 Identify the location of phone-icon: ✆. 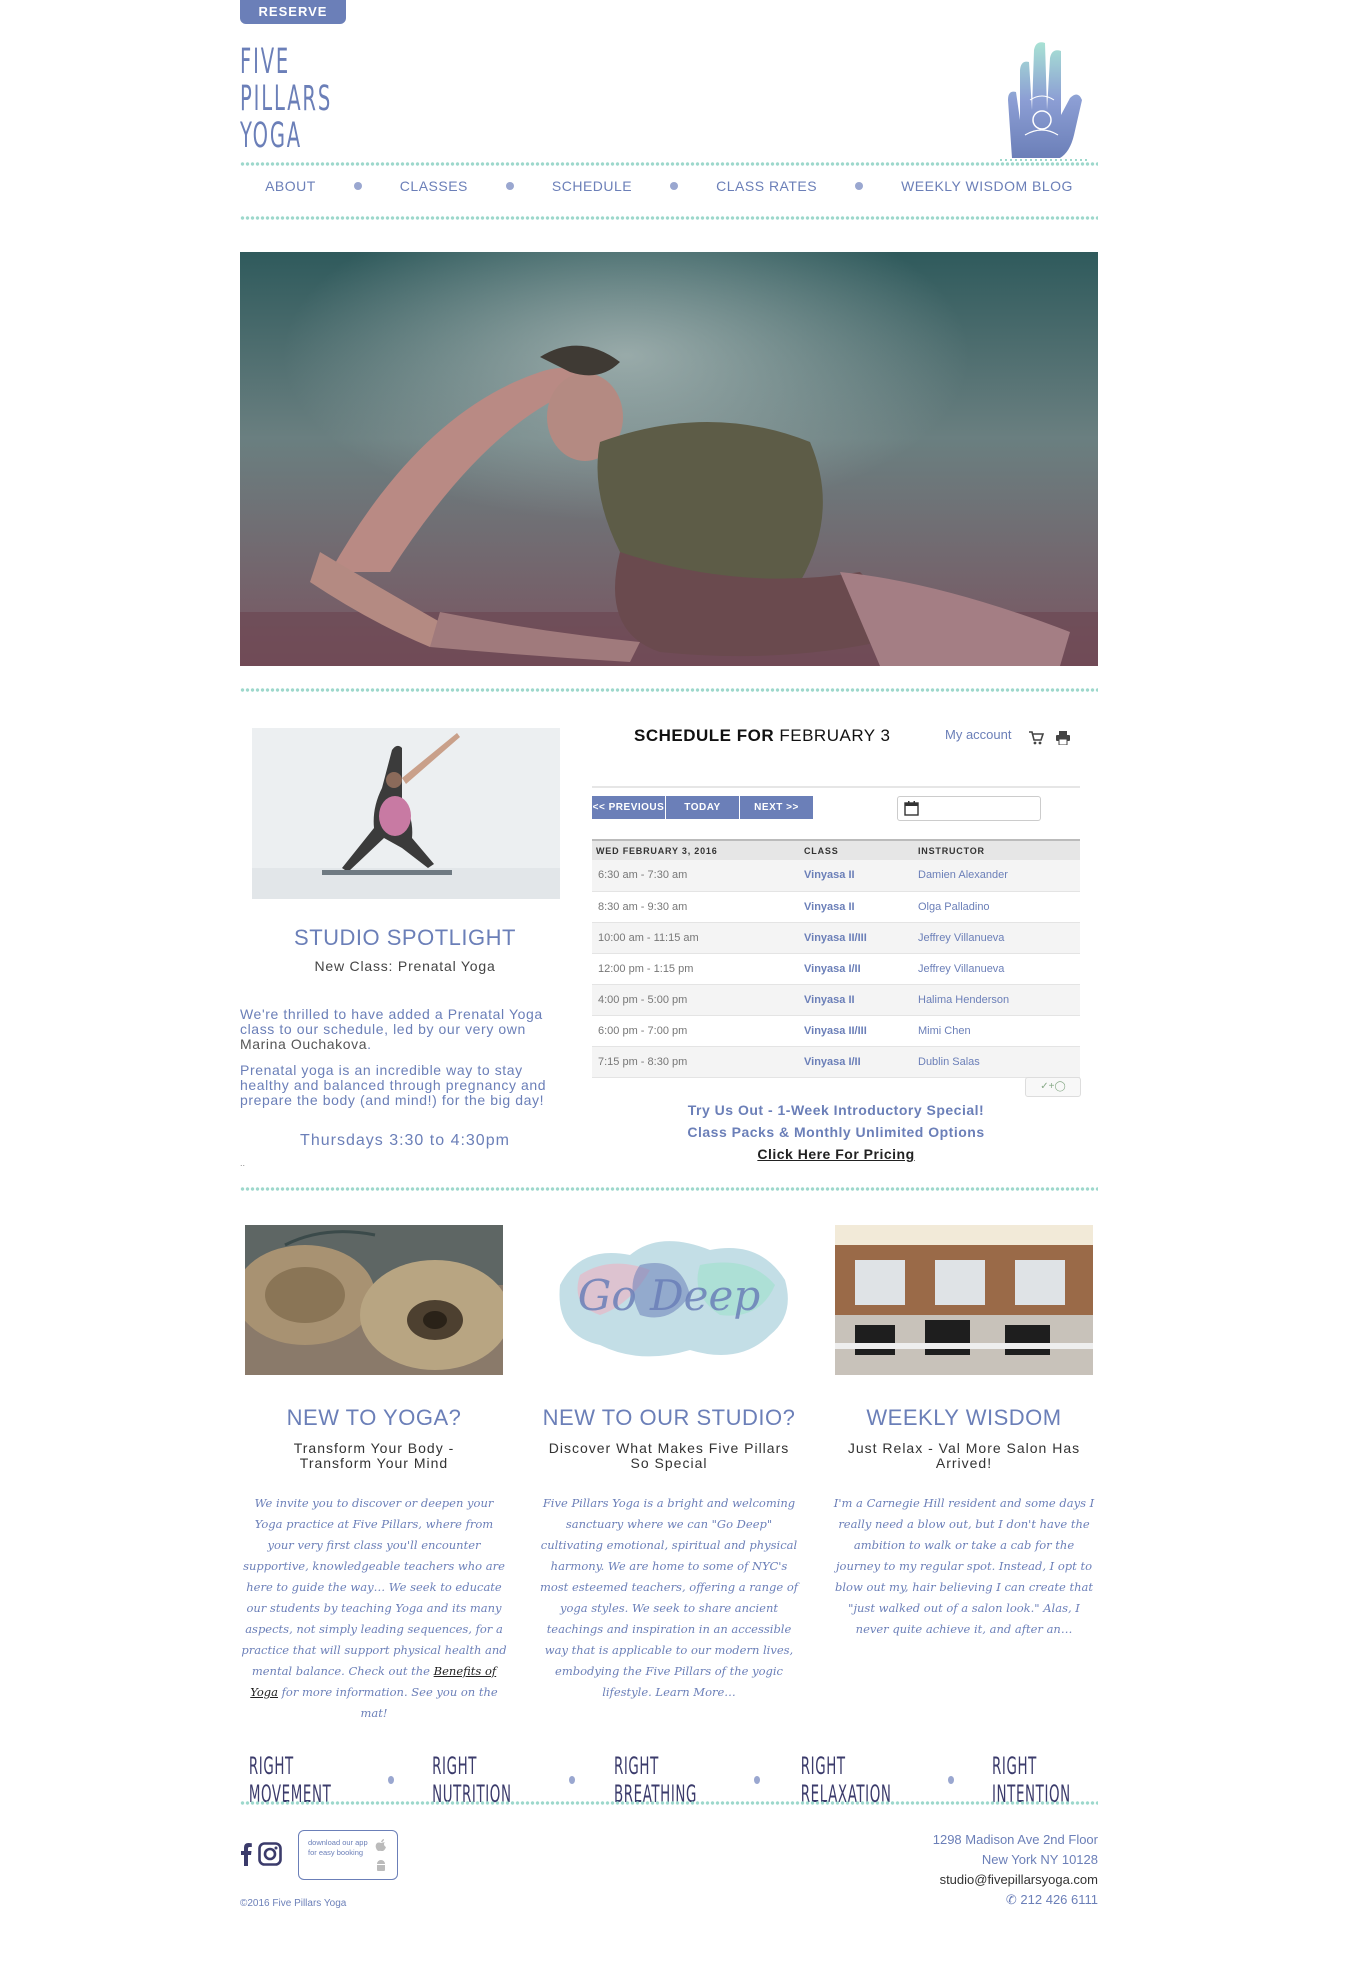
(1013, 1899).